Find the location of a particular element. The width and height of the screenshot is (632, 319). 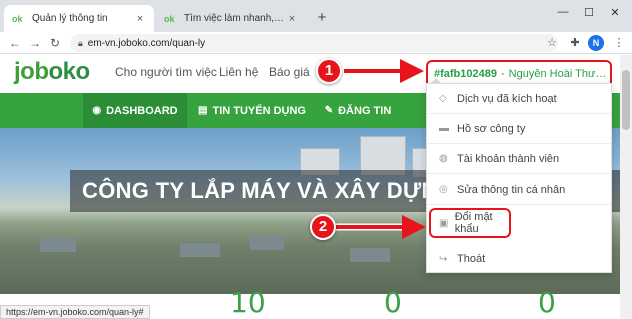

nav-dang-tin: ✎ ĐĂNG TIN is located at coordinates (358, 110).